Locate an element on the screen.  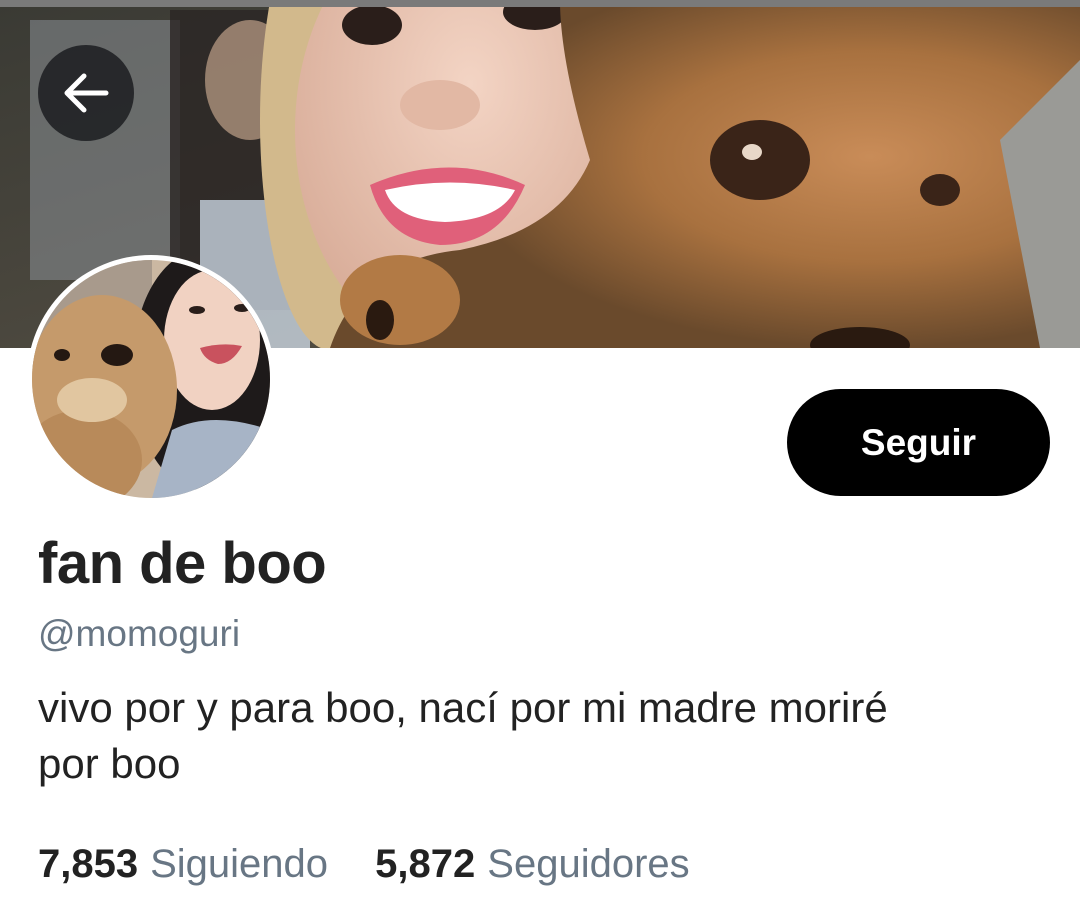
followers-link: 5,872 Seguidores is located at coordinates (532, 864).